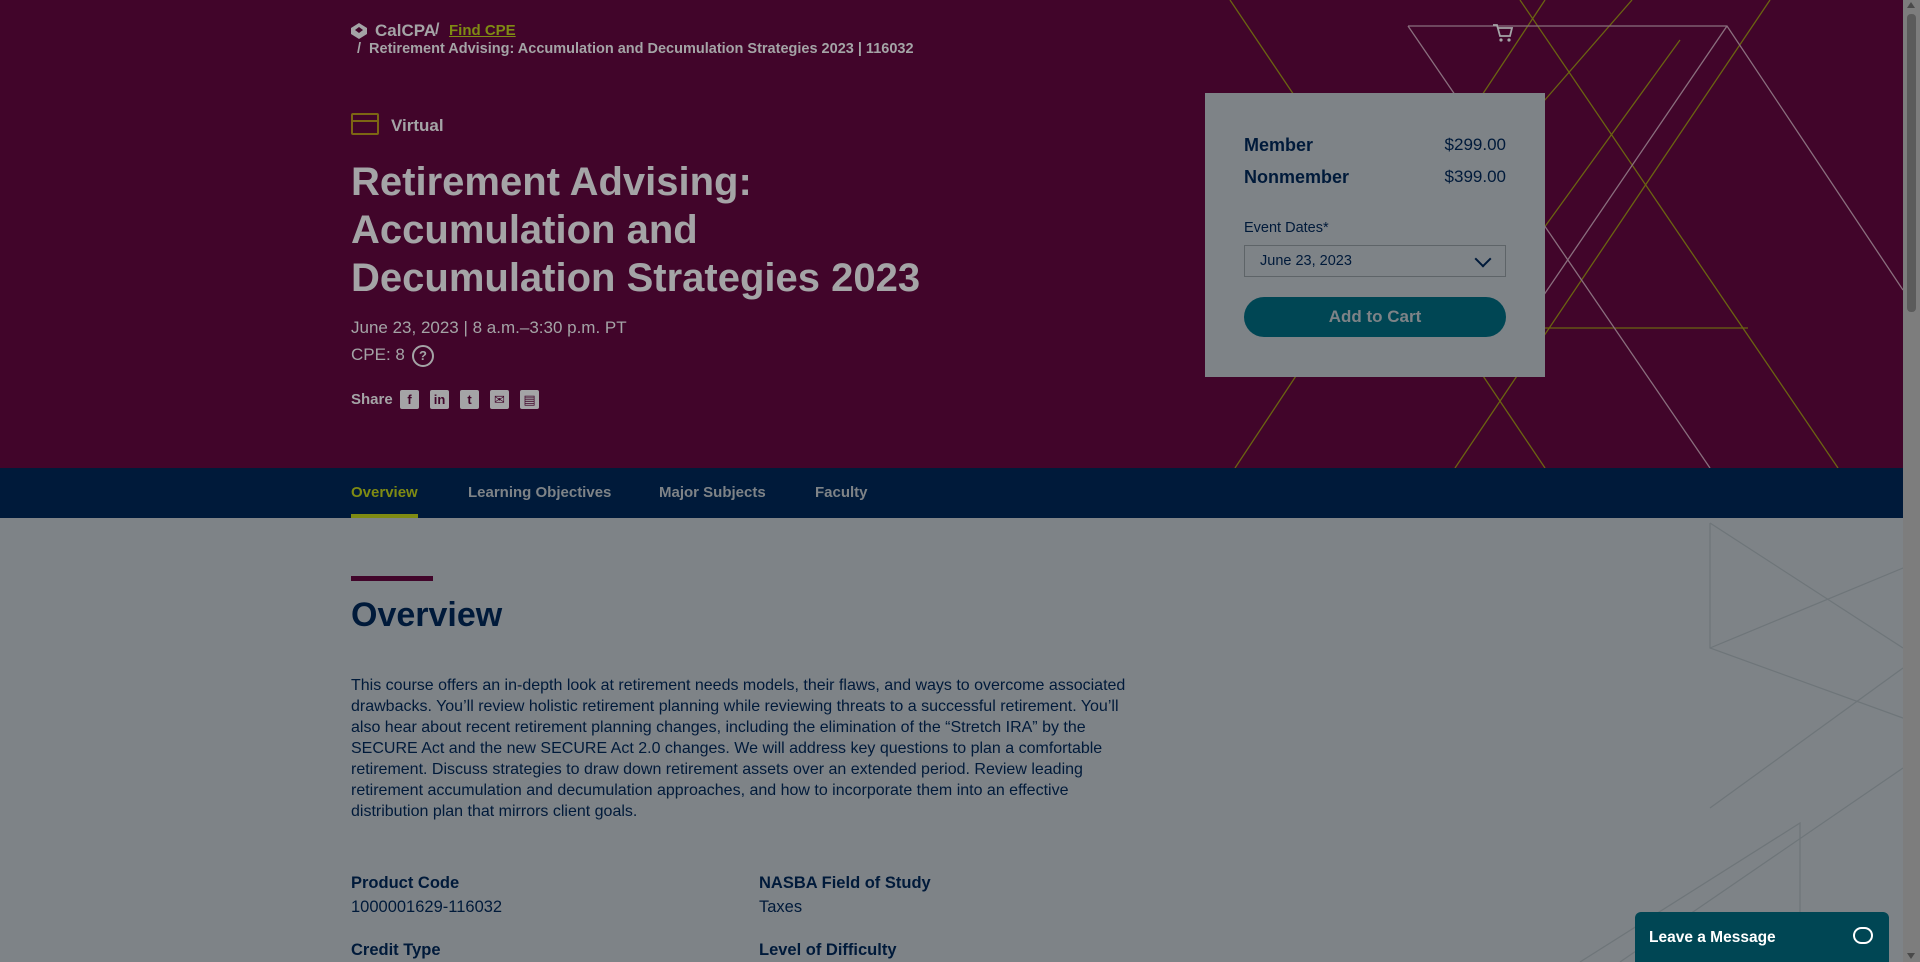 This screenshot has width=1920, height=962. Describe the element at coordinates (1483, 259) in the screenshot. I see `chevron-down-icon` at that location.